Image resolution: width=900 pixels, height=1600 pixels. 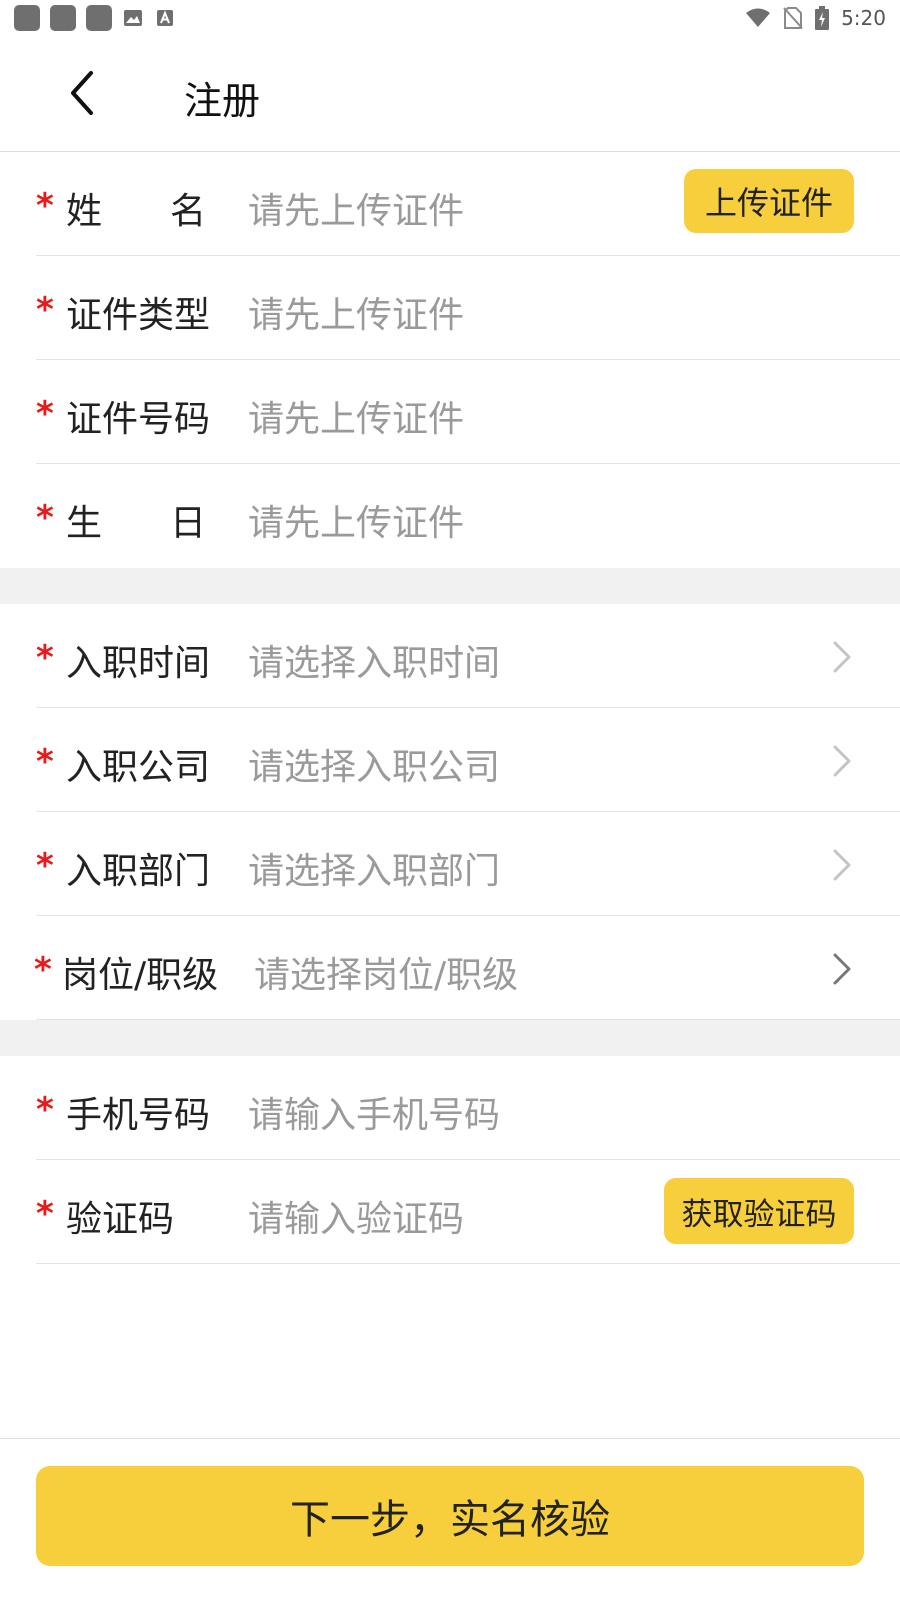 I want to click on birthday-row: * 生 日 请先上传证件, so click(x=468, y=516).